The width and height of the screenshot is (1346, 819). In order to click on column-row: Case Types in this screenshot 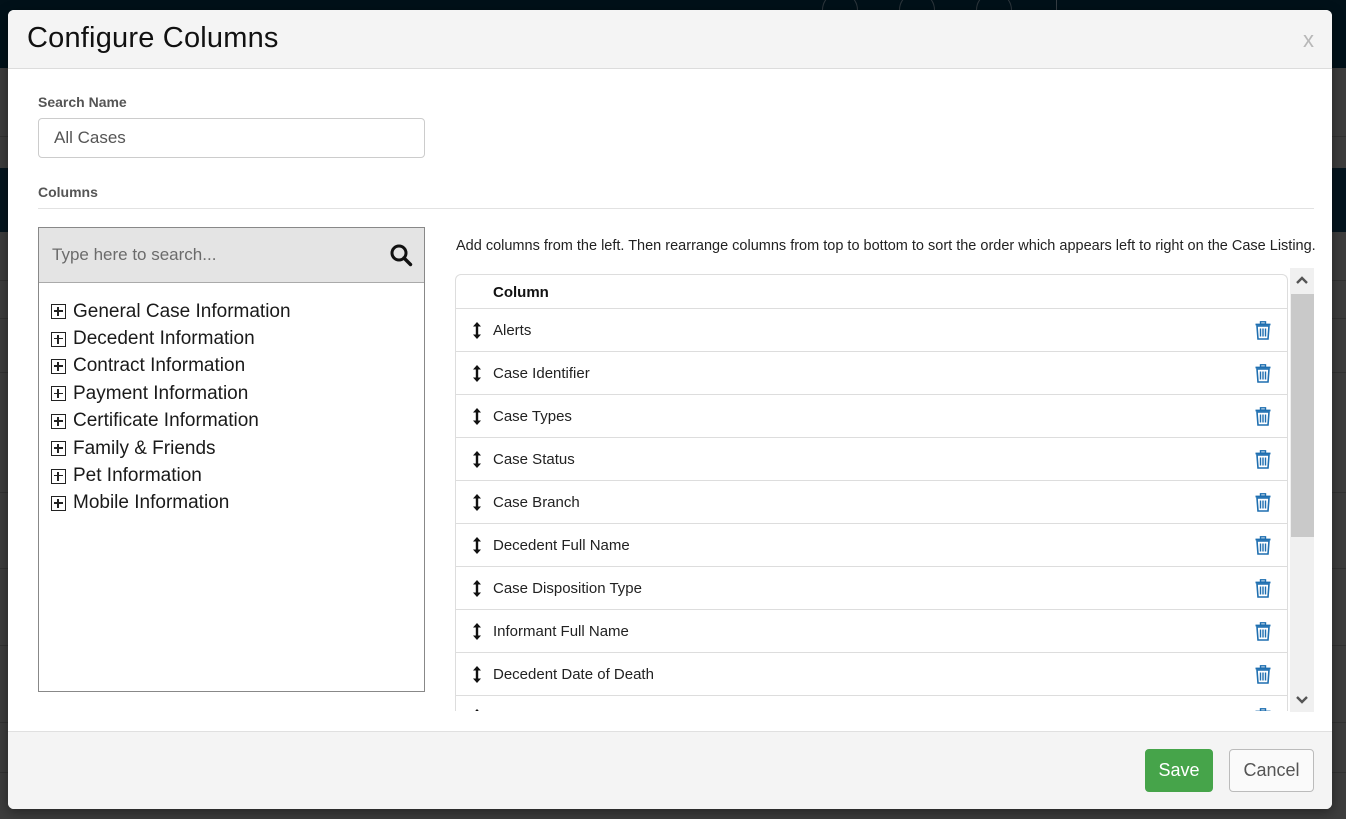, I will do `click(871, 416)`.